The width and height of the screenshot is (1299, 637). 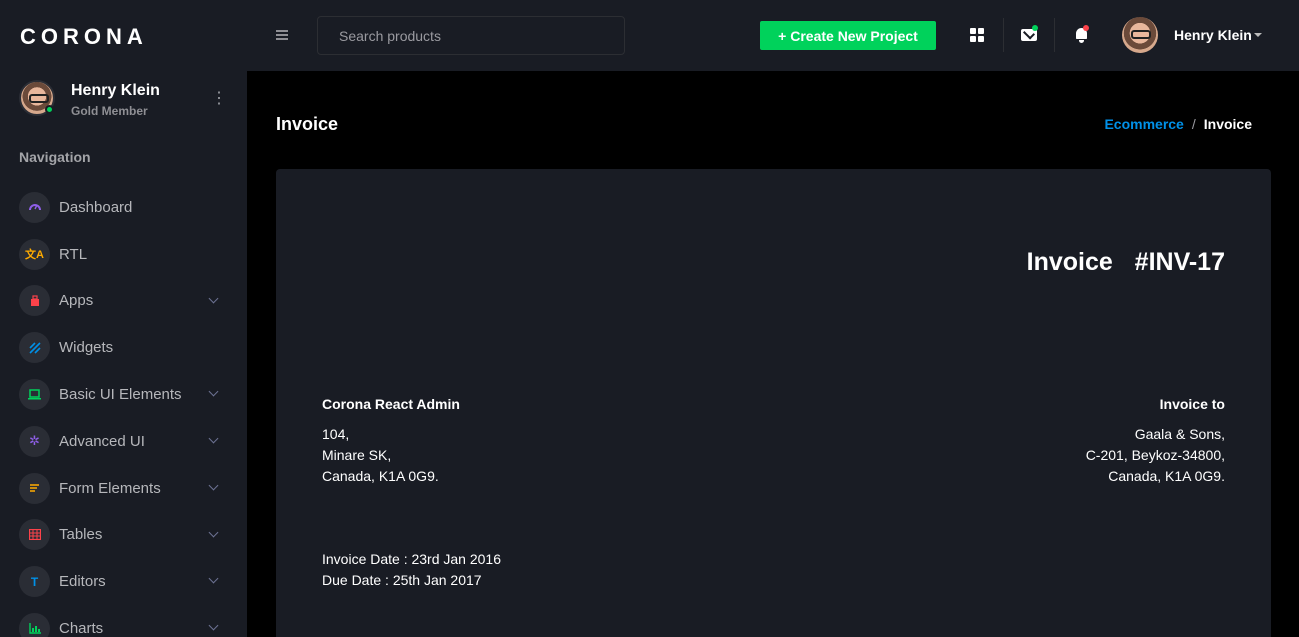 I want to click on caret-down-icon, so click(x=1258, y=35).